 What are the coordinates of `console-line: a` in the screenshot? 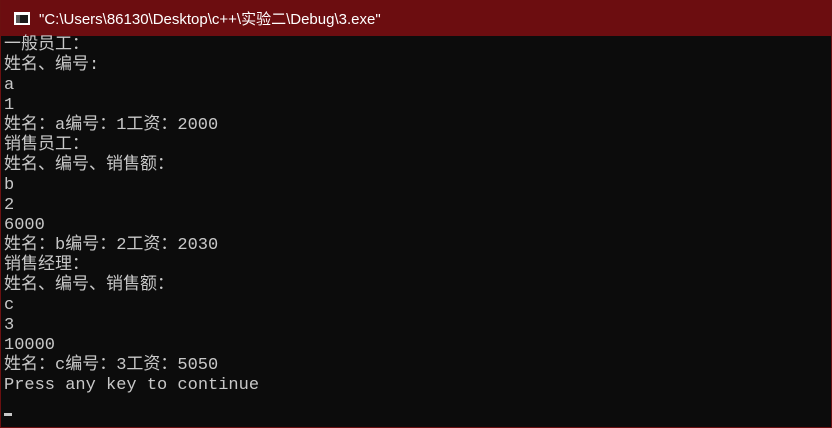 It's located at (9, 85).